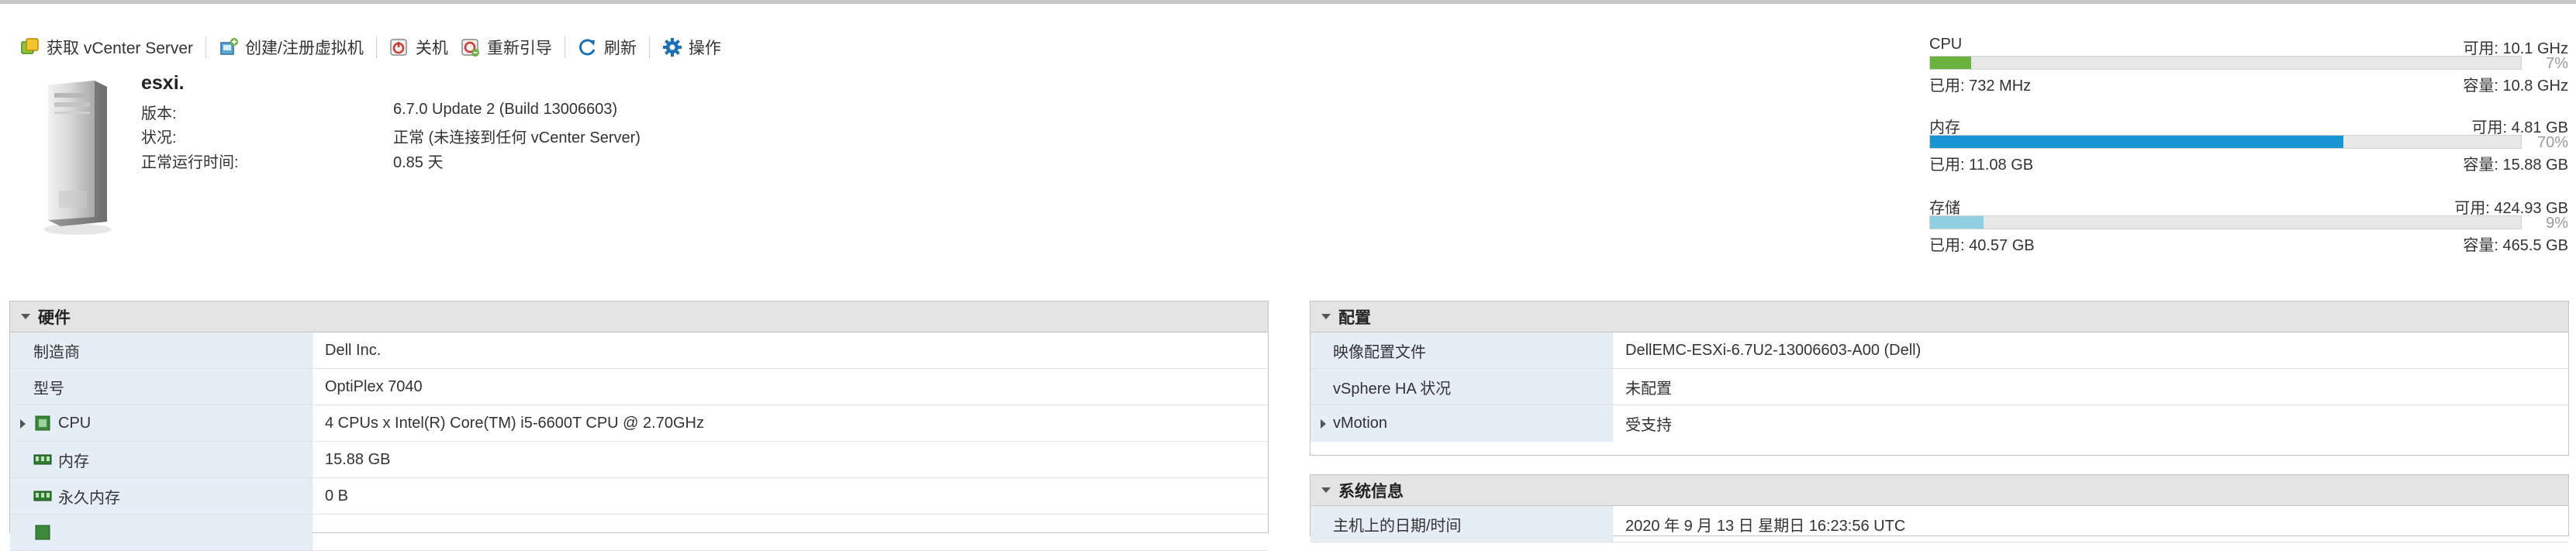 This screenshot has width=2576, height=551. Describe the element at coordinates (517, 137) in the screenshot. I see `state-value: 正常 (未连接到任何 vCenter Server)` at that location.